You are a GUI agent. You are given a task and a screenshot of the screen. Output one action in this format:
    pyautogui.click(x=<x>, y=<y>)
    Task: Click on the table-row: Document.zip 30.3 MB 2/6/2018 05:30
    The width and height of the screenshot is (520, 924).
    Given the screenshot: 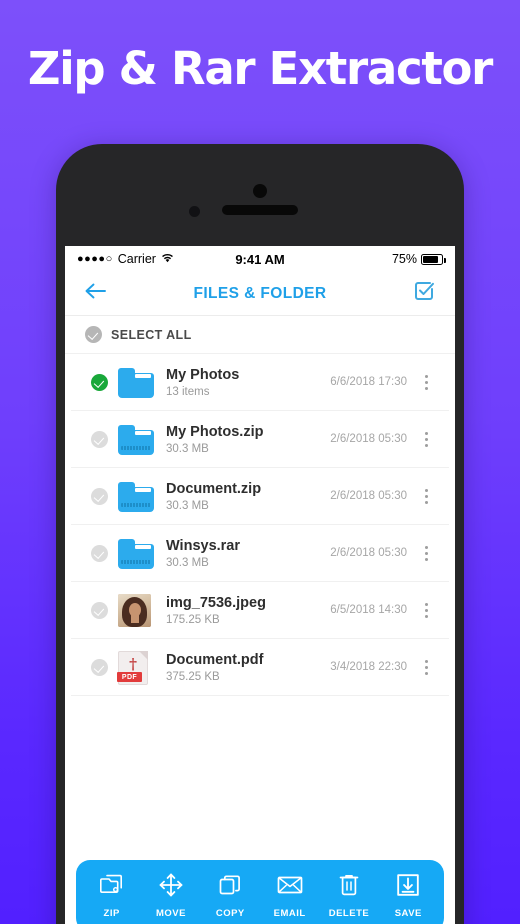 What is the action you would take?
    pyautogui.click(x=260, y=496)
    